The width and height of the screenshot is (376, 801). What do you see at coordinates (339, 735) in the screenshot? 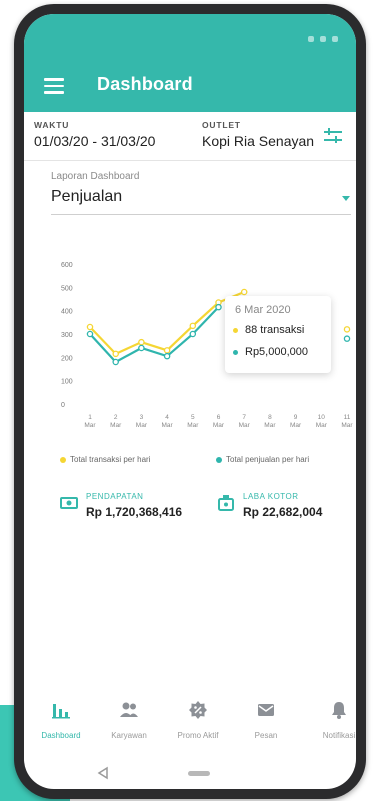
I see `nav-label: Notifikasi` at bounding box center [339, 735].